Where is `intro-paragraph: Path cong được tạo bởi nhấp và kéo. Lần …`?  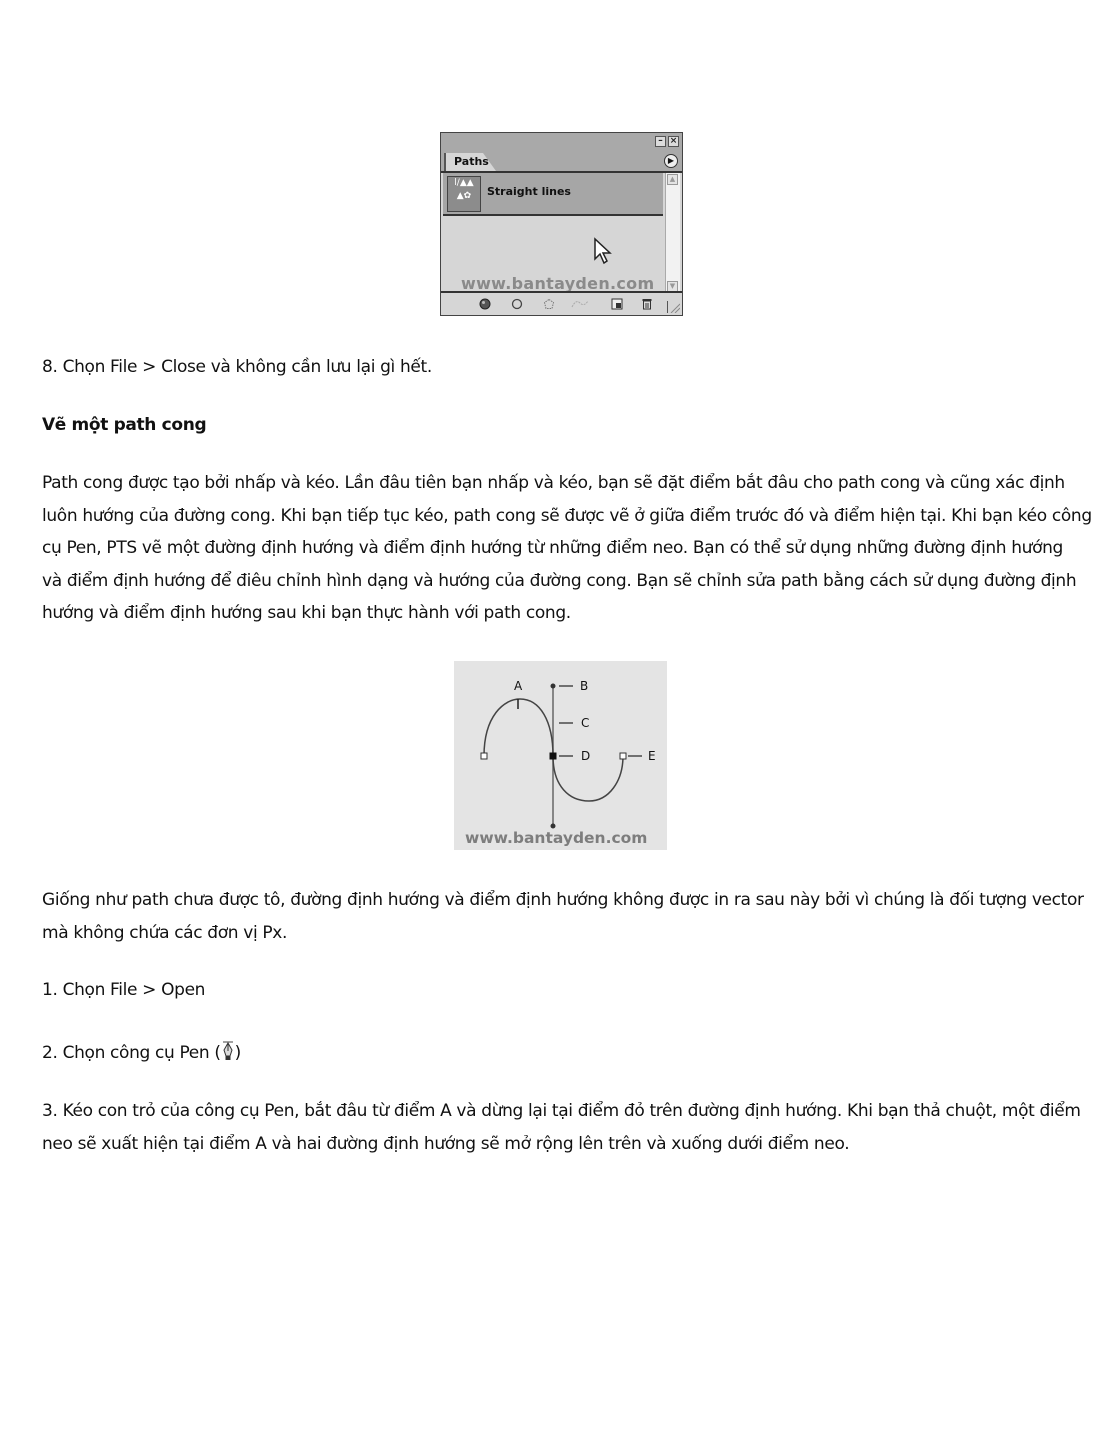 intro-paragraph: Path cong được tạo bởi nhấp và kéo. Lần … is located at coordinates (567, 548).